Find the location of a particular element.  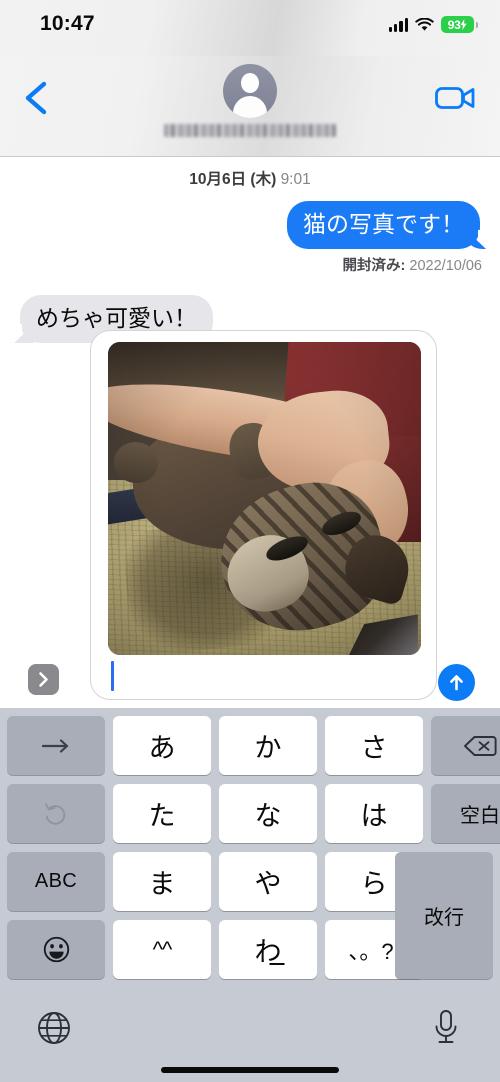

video-camera-icon is located at coordinates (455, 98).